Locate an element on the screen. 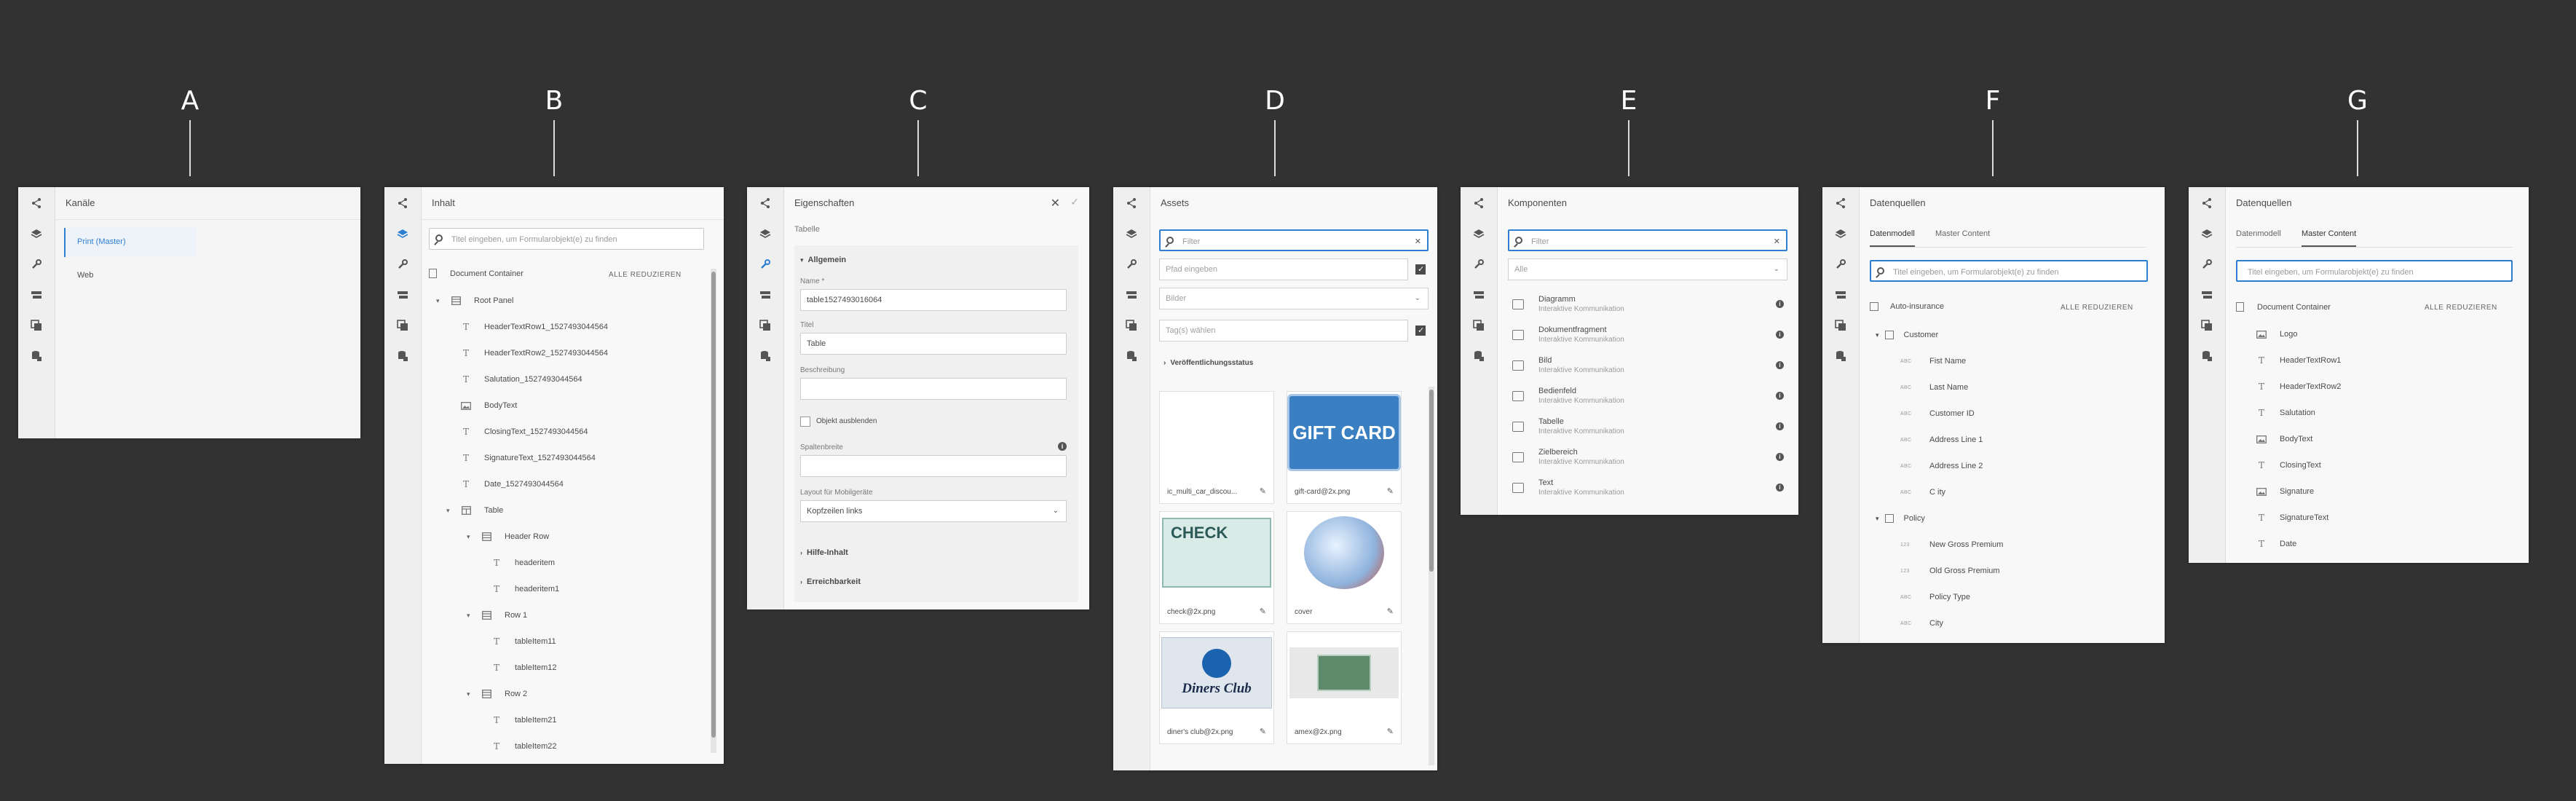 The width and height of the screenshot is (2576, 801). section-accessibility-toggle: › Erreichbarkeit is located at coordinates (831, 581).